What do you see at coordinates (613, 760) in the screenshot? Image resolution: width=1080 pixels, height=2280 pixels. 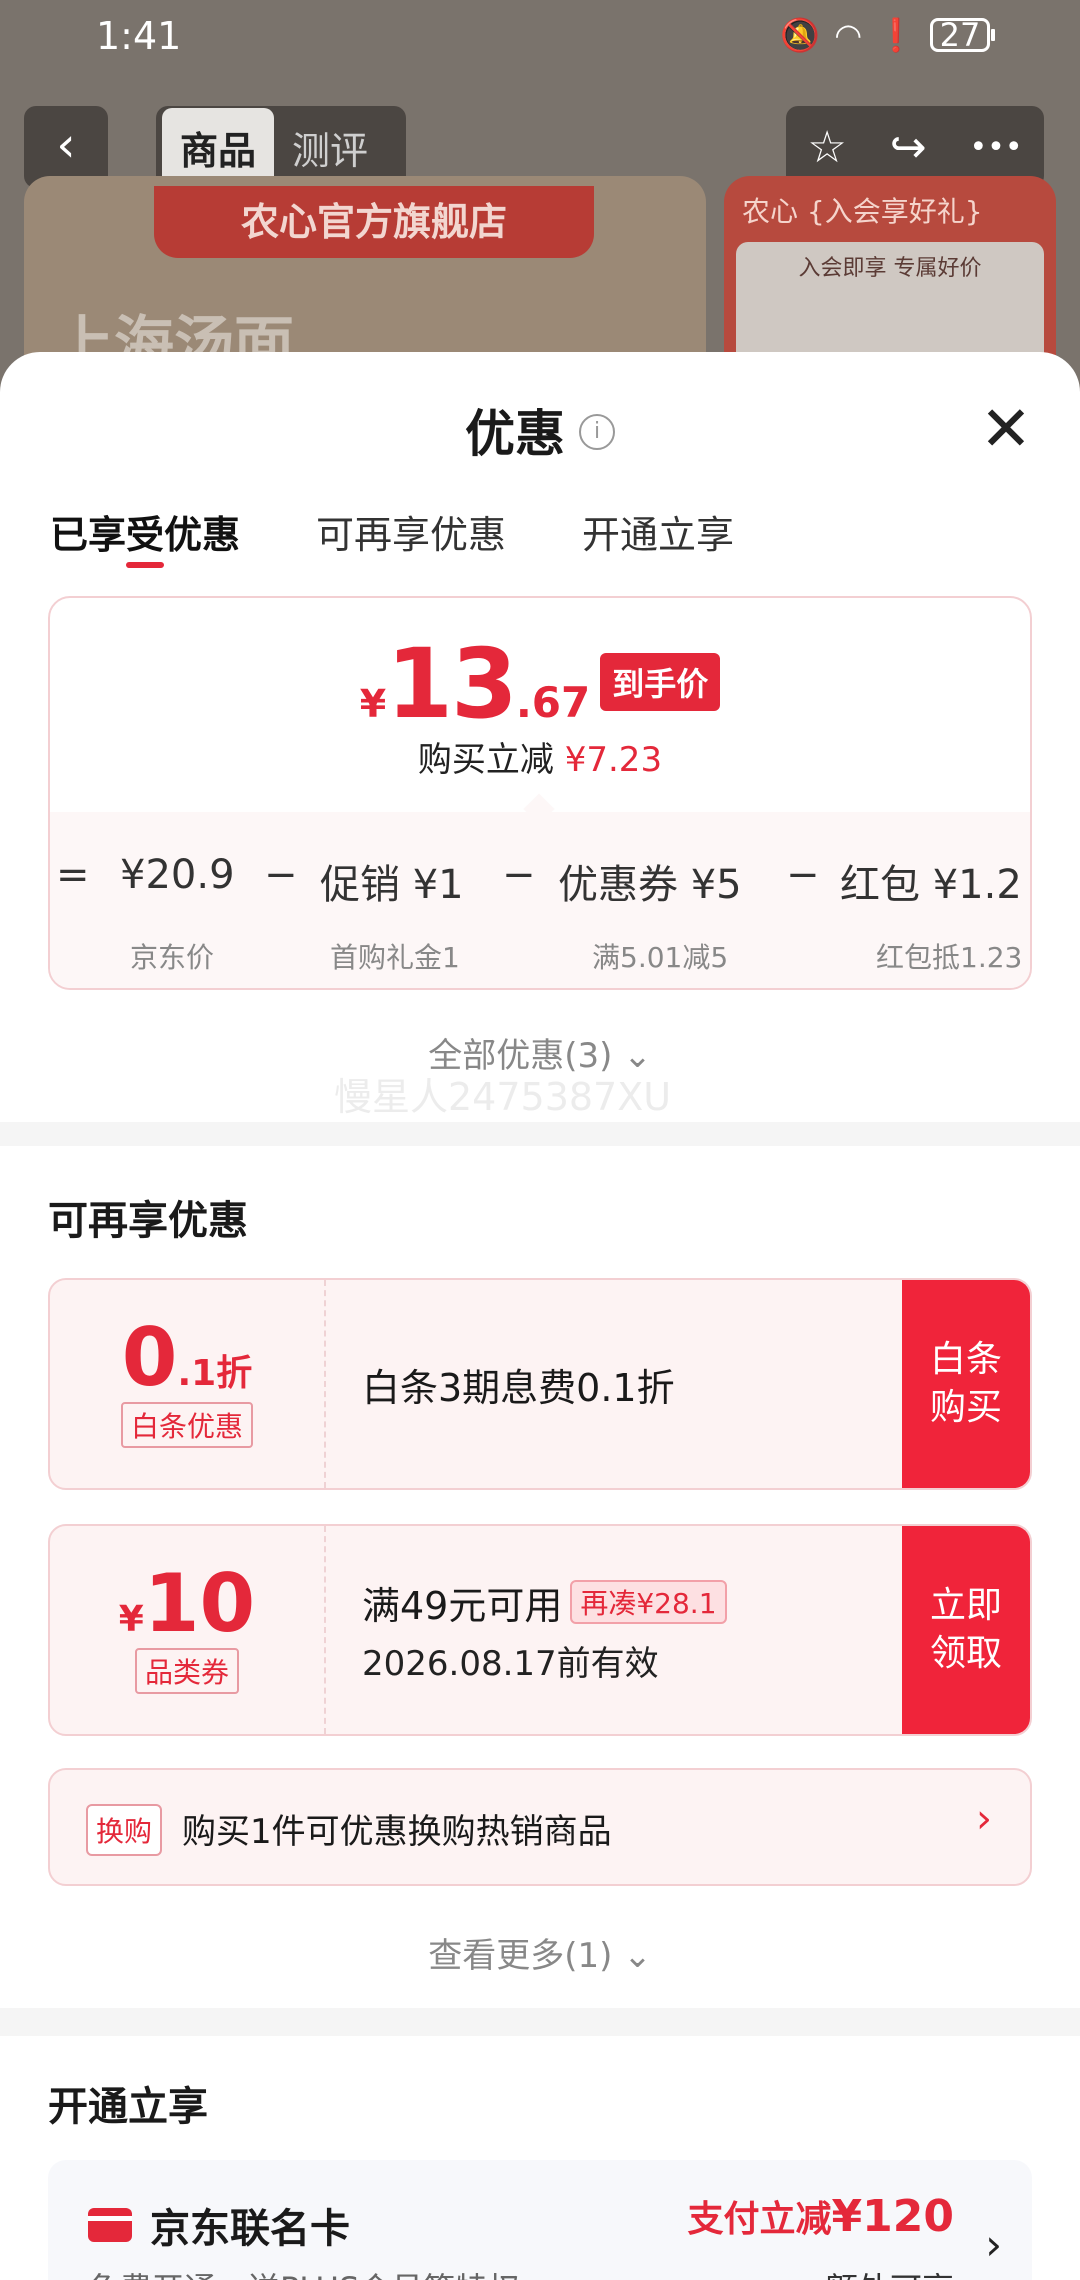 I see `savings-value: ¥7.23` at bounding box center [613, 760].